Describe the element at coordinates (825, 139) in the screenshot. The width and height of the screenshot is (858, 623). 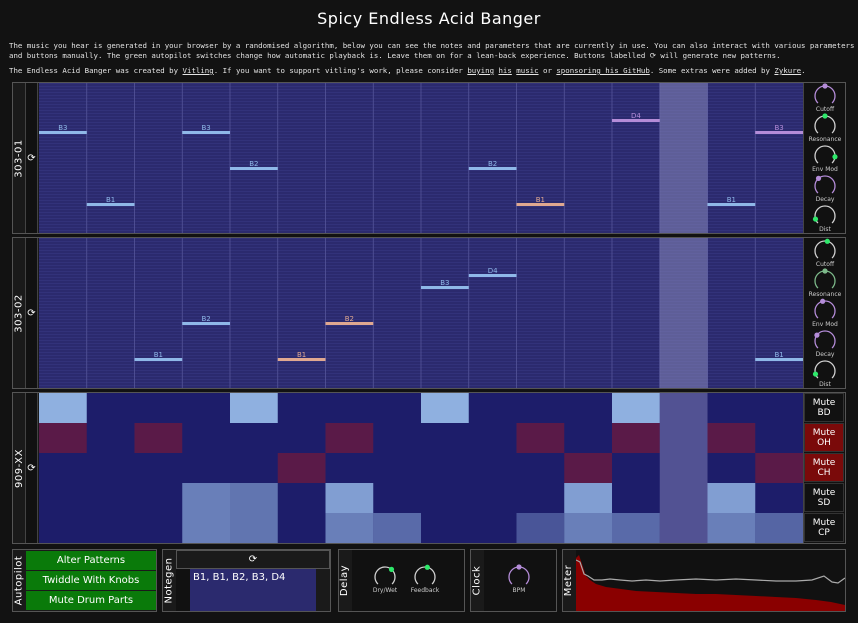
I see `knob-label: Resonance` at that location.